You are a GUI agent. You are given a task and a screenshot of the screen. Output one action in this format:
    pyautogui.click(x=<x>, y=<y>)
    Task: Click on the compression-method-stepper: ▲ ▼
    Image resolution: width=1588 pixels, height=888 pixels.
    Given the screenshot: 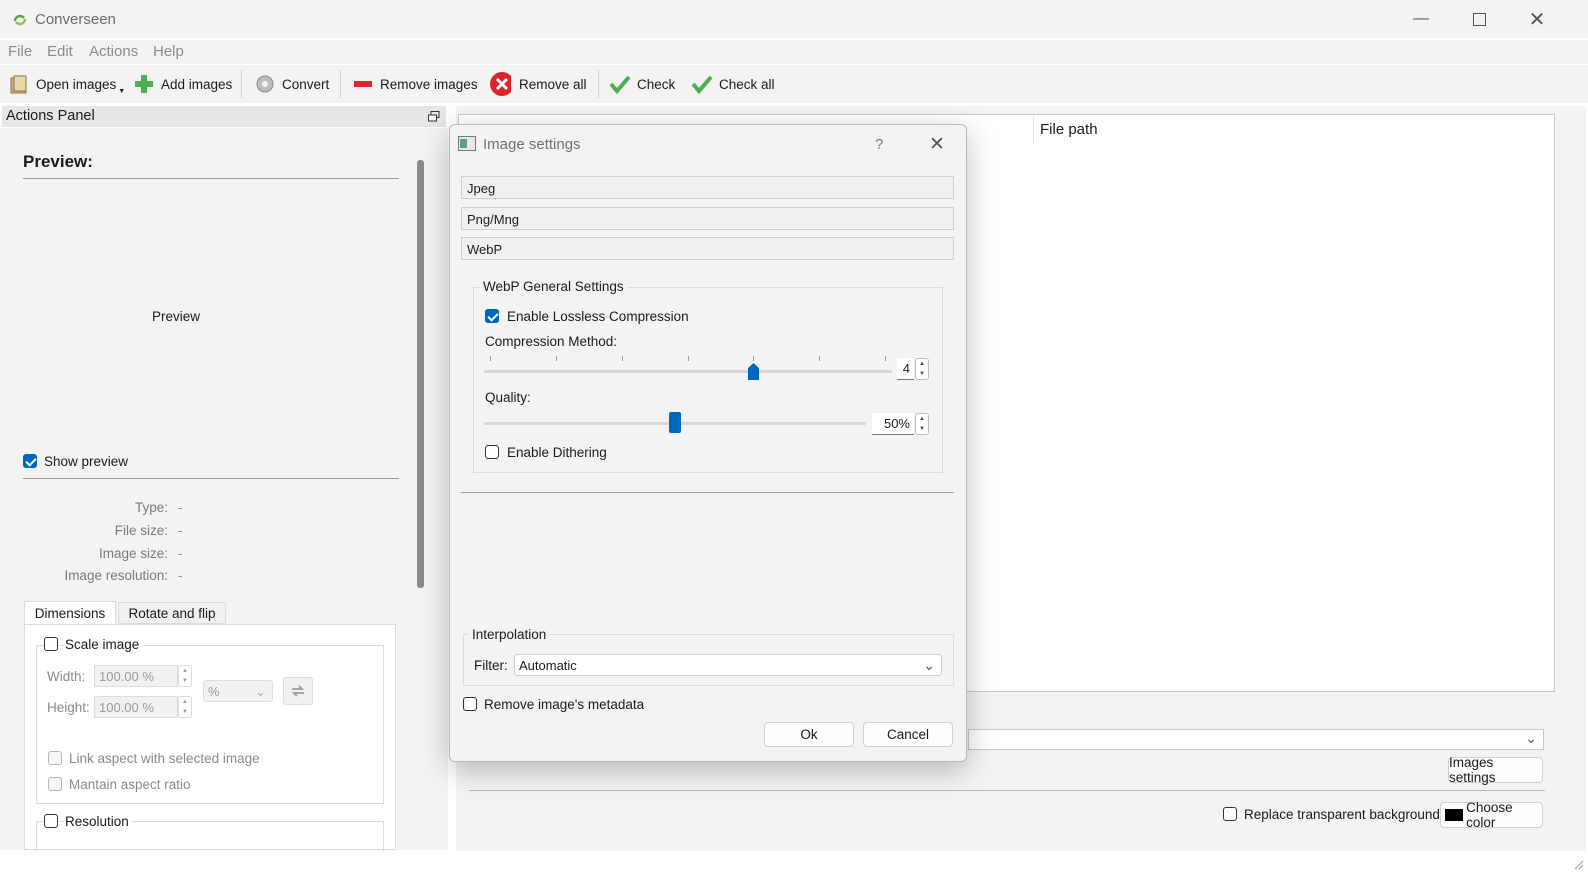 What is the action you would take?
    pyautogui.click(x=922, y=369)
    